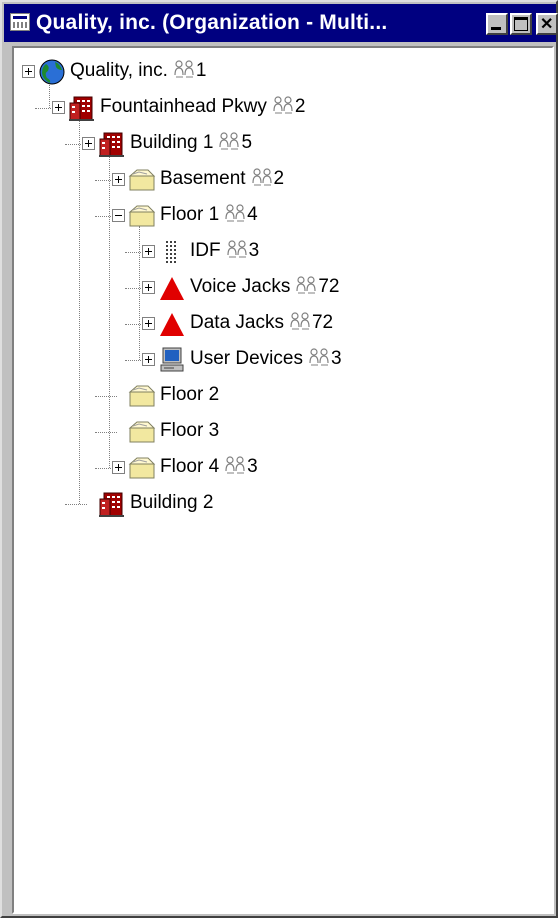 The height and width of the screenshot is (918, 558). Describe the element at coordinates (190, 214) in the screenshot. I see `node-name: Floor 1` at that location.